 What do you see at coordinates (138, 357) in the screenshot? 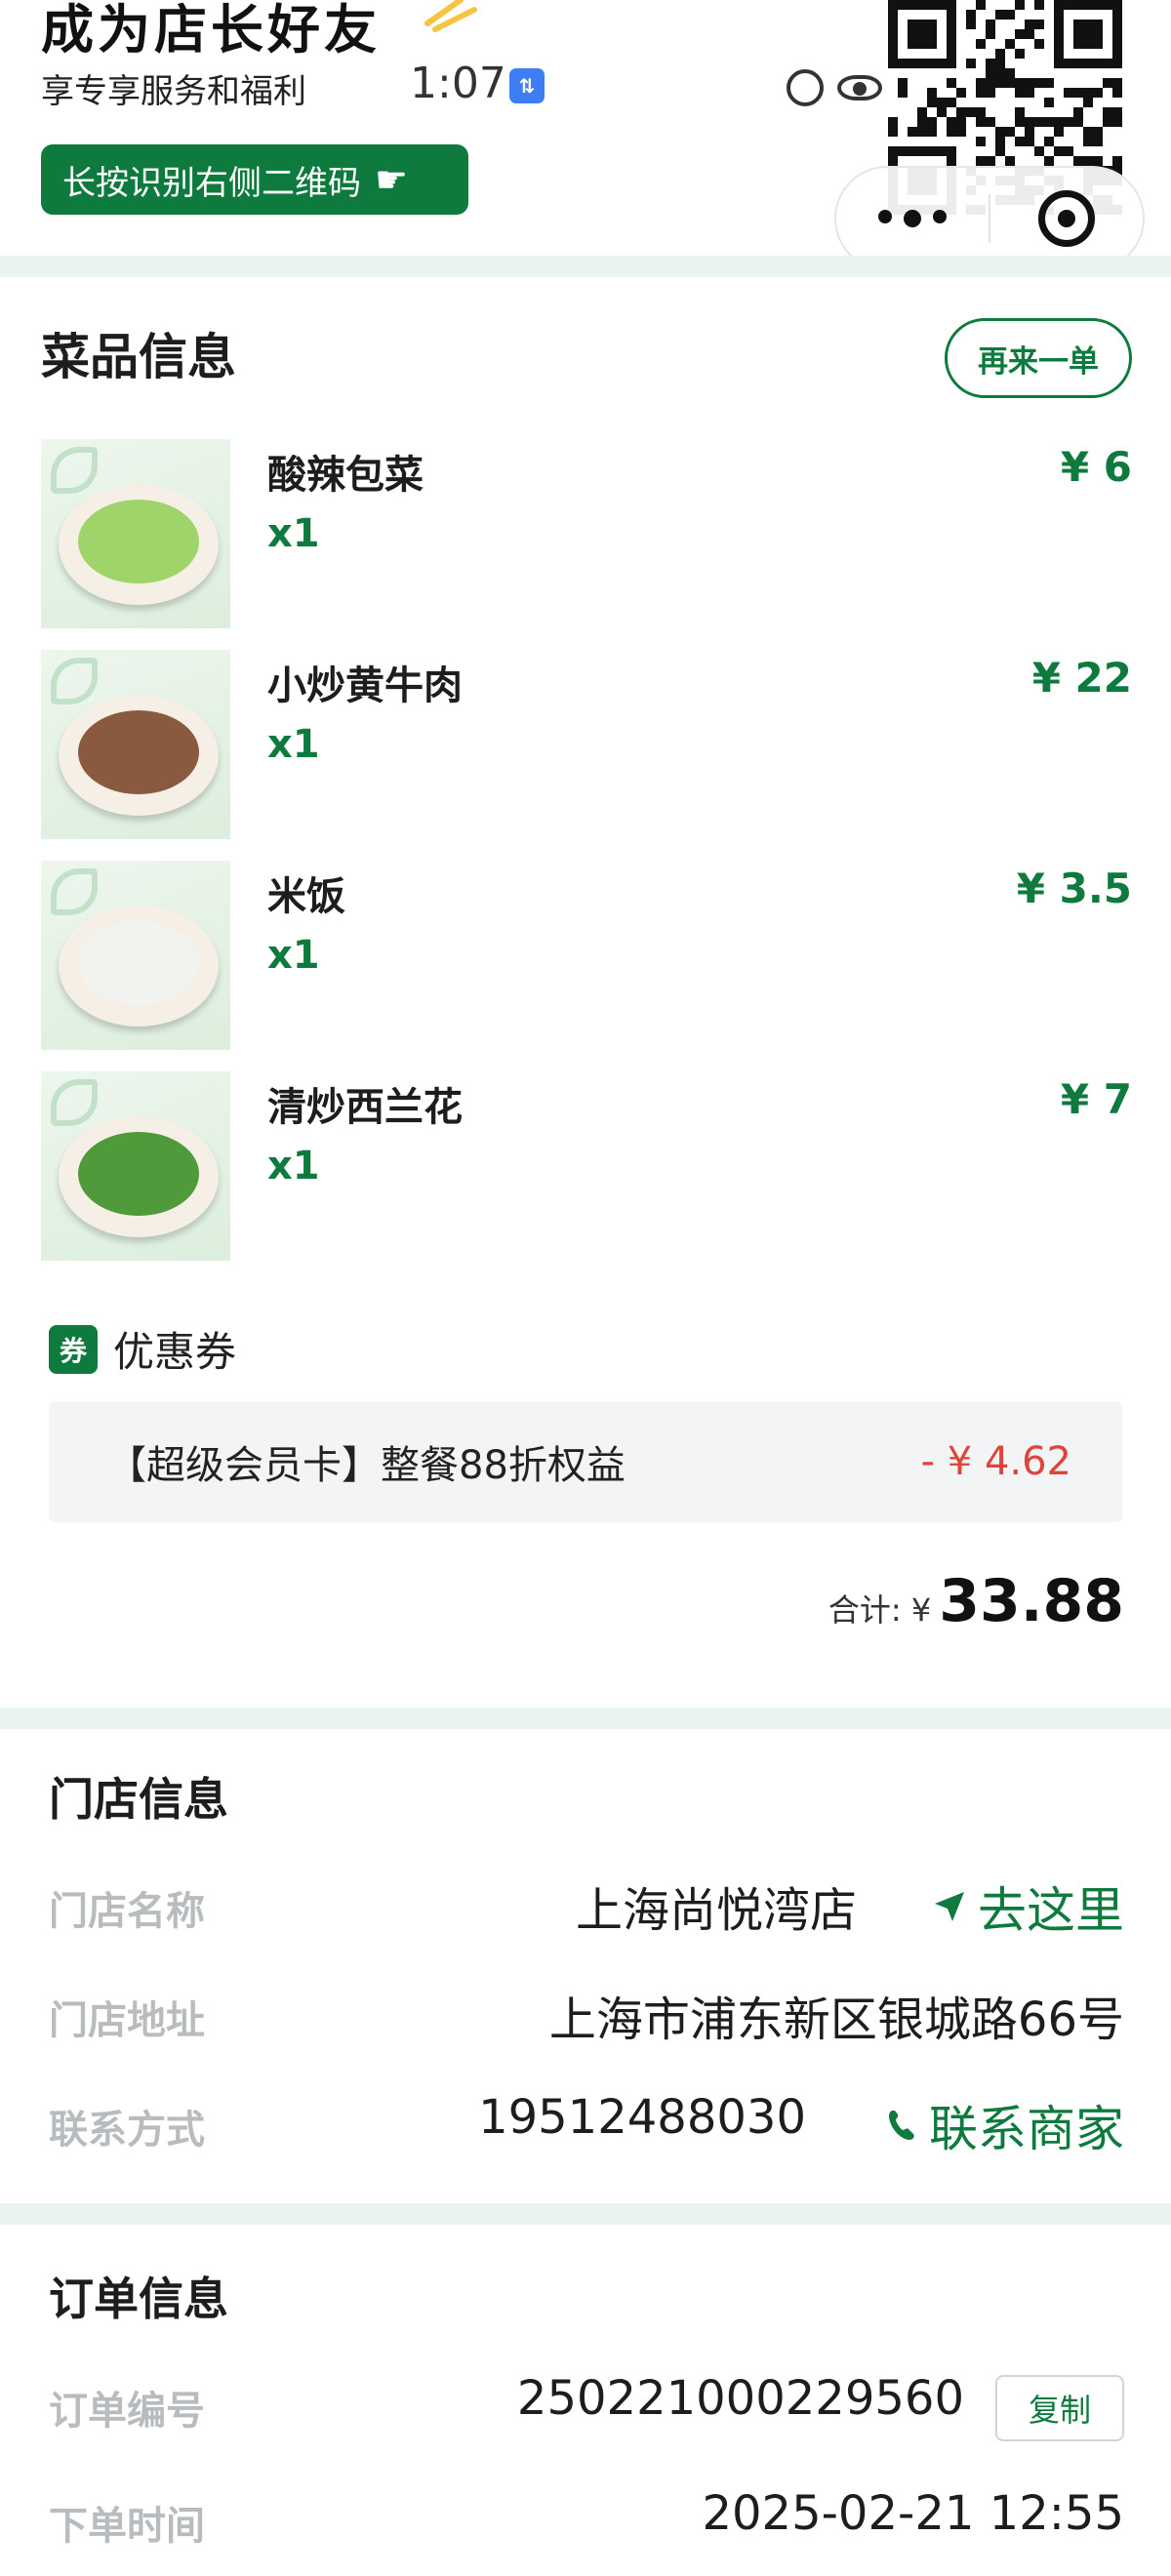
I see `dishes-section-title: 菜品信息` at bounding box center [138, 357].